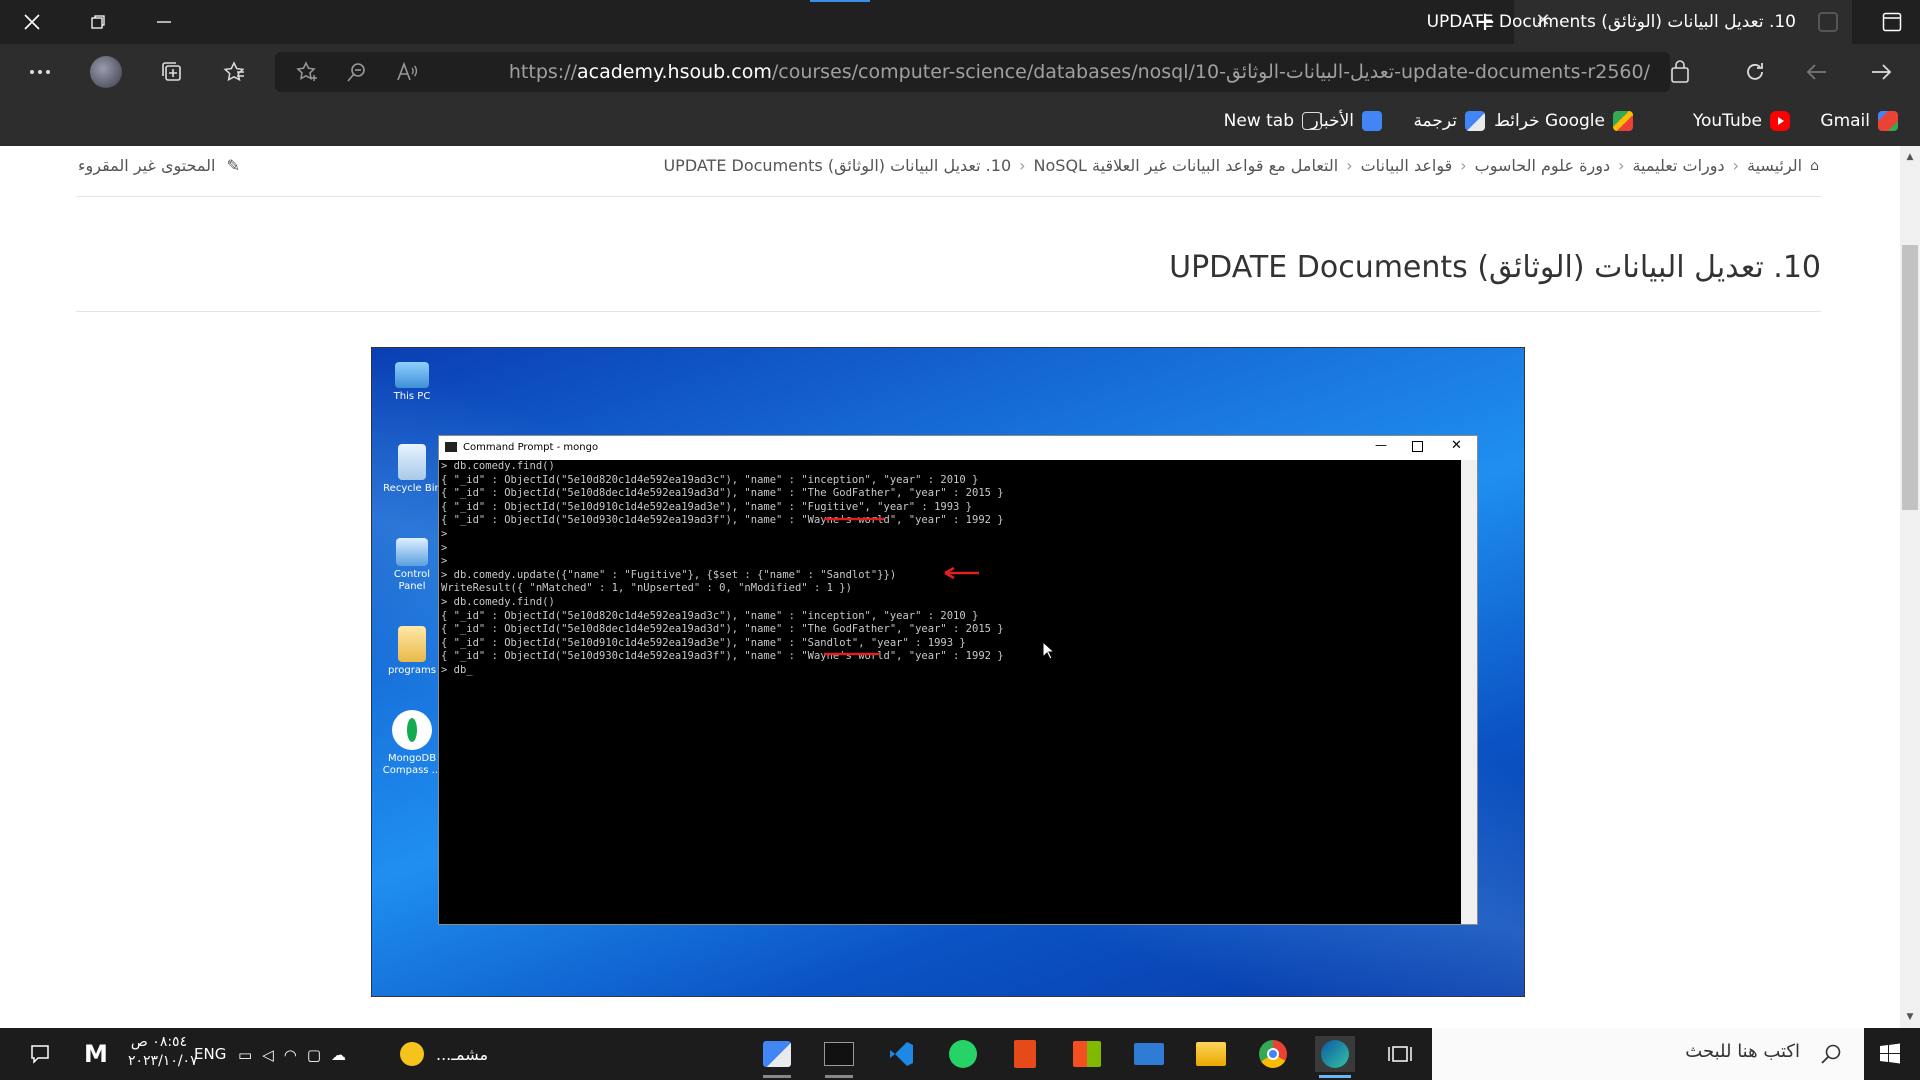 The height and width of the screenshot is (1080, 1920). I want to click on breadcrumb-item-databases: قواعد البيانات, so click(1407, 165).